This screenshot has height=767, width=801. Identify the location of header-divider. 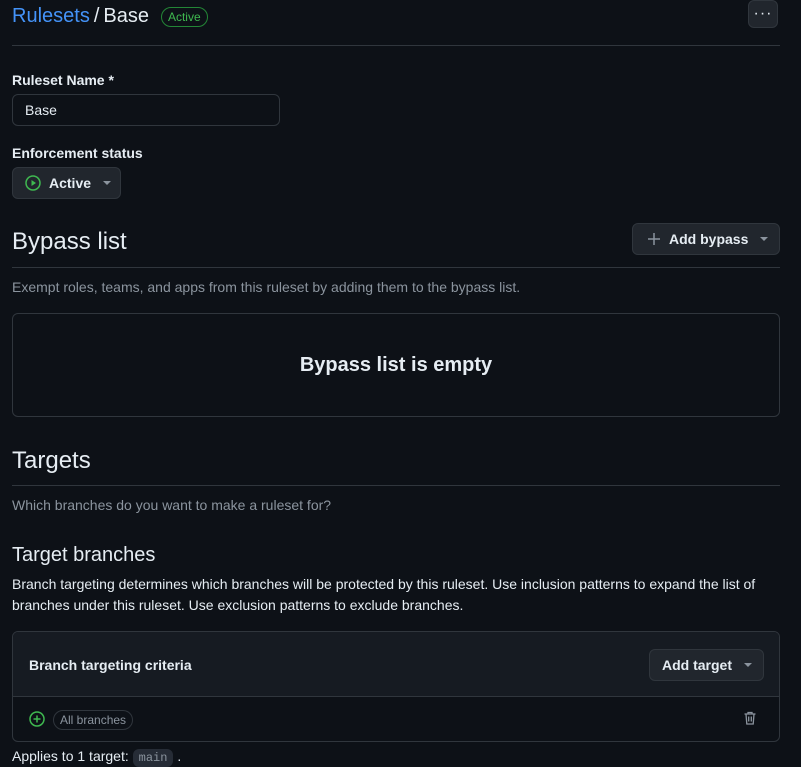
(396, 45).